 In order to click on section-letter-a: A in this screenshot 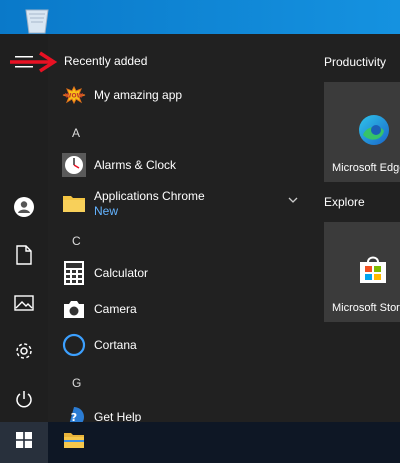, I will do `click(76, 133)`.